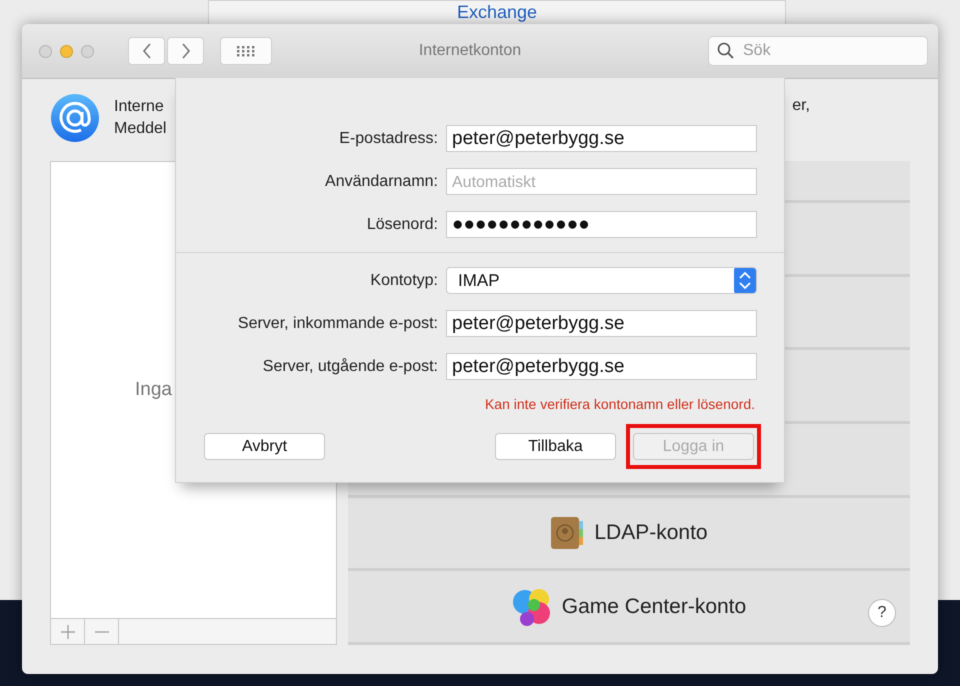 This screenshot has height=686, width=960. Describe the element at coordinates (601, 224) in the screenshot. I see `input-field: ●●●●●●●●●●●●` at that location.